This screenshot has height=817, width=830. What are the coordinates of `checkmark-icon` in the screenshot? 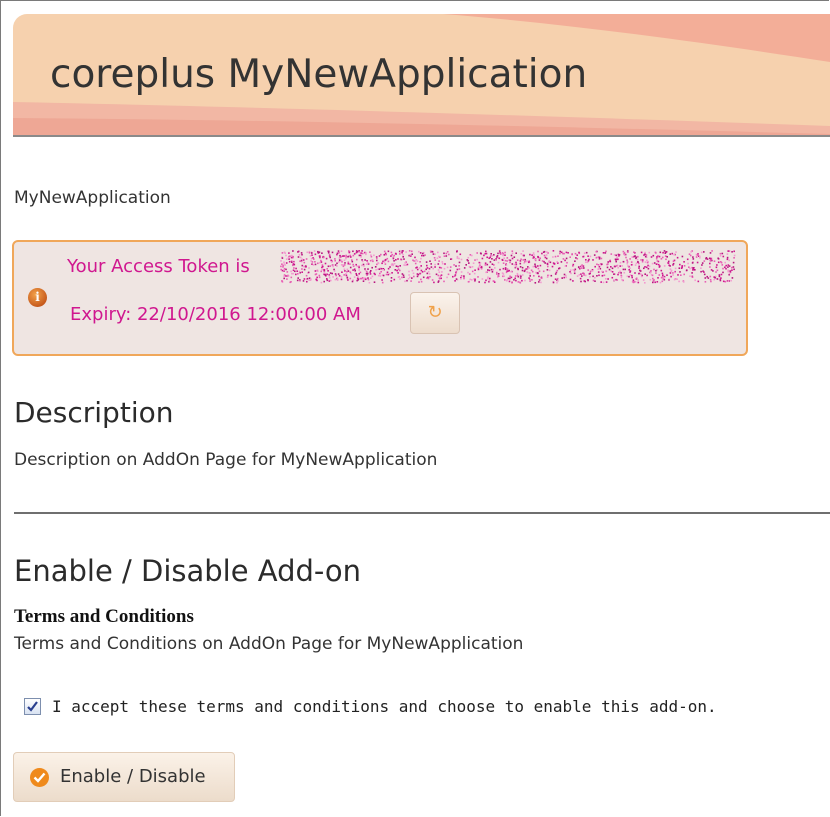 It's located at (32, 706).